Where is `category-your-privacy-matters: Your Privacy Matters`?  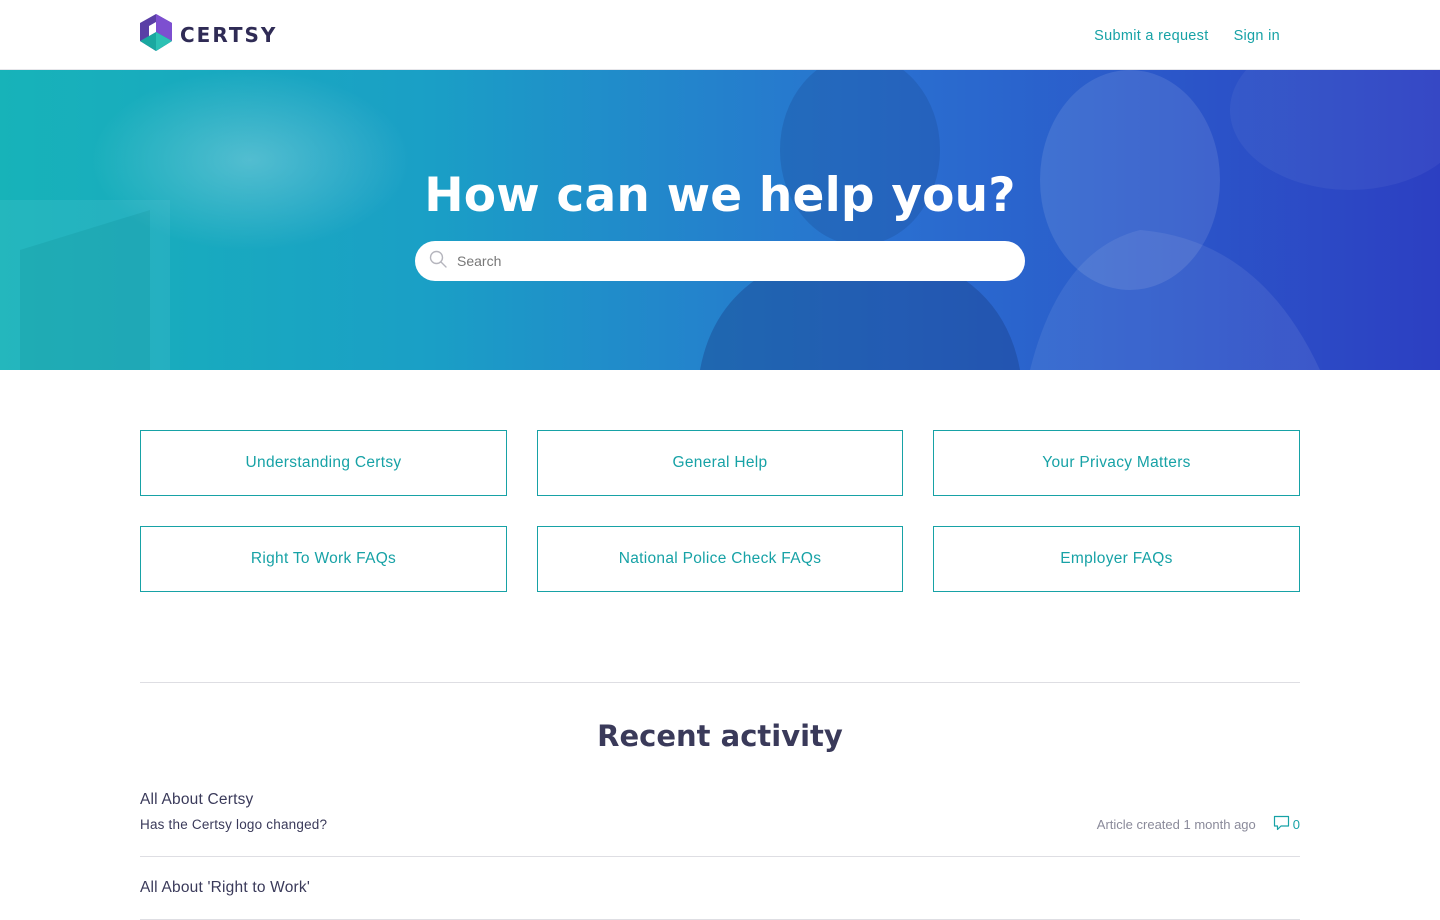 category-your-privacy-matters: Your Privacy Matters is located at coordinates (1116, 463).